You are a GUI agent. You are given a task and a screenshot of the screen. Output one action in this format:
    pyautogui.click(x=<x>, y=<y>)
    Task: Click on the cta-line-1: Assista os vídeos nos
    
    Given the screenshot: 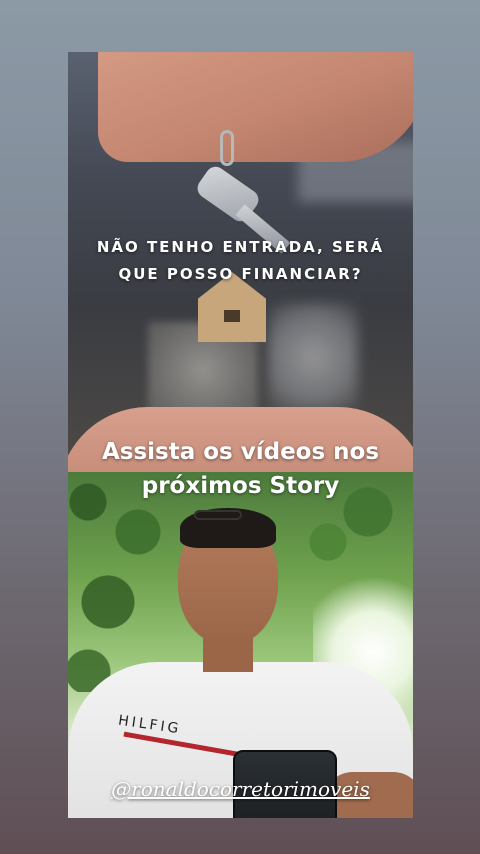 What is the action you would take?
    pyautogui.click(x=240, y=452)
    